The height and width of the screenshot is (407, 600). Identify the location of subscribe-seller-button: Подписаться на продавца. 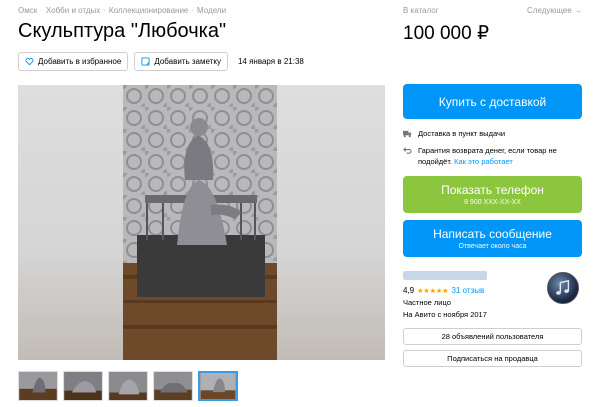
(492, 358).